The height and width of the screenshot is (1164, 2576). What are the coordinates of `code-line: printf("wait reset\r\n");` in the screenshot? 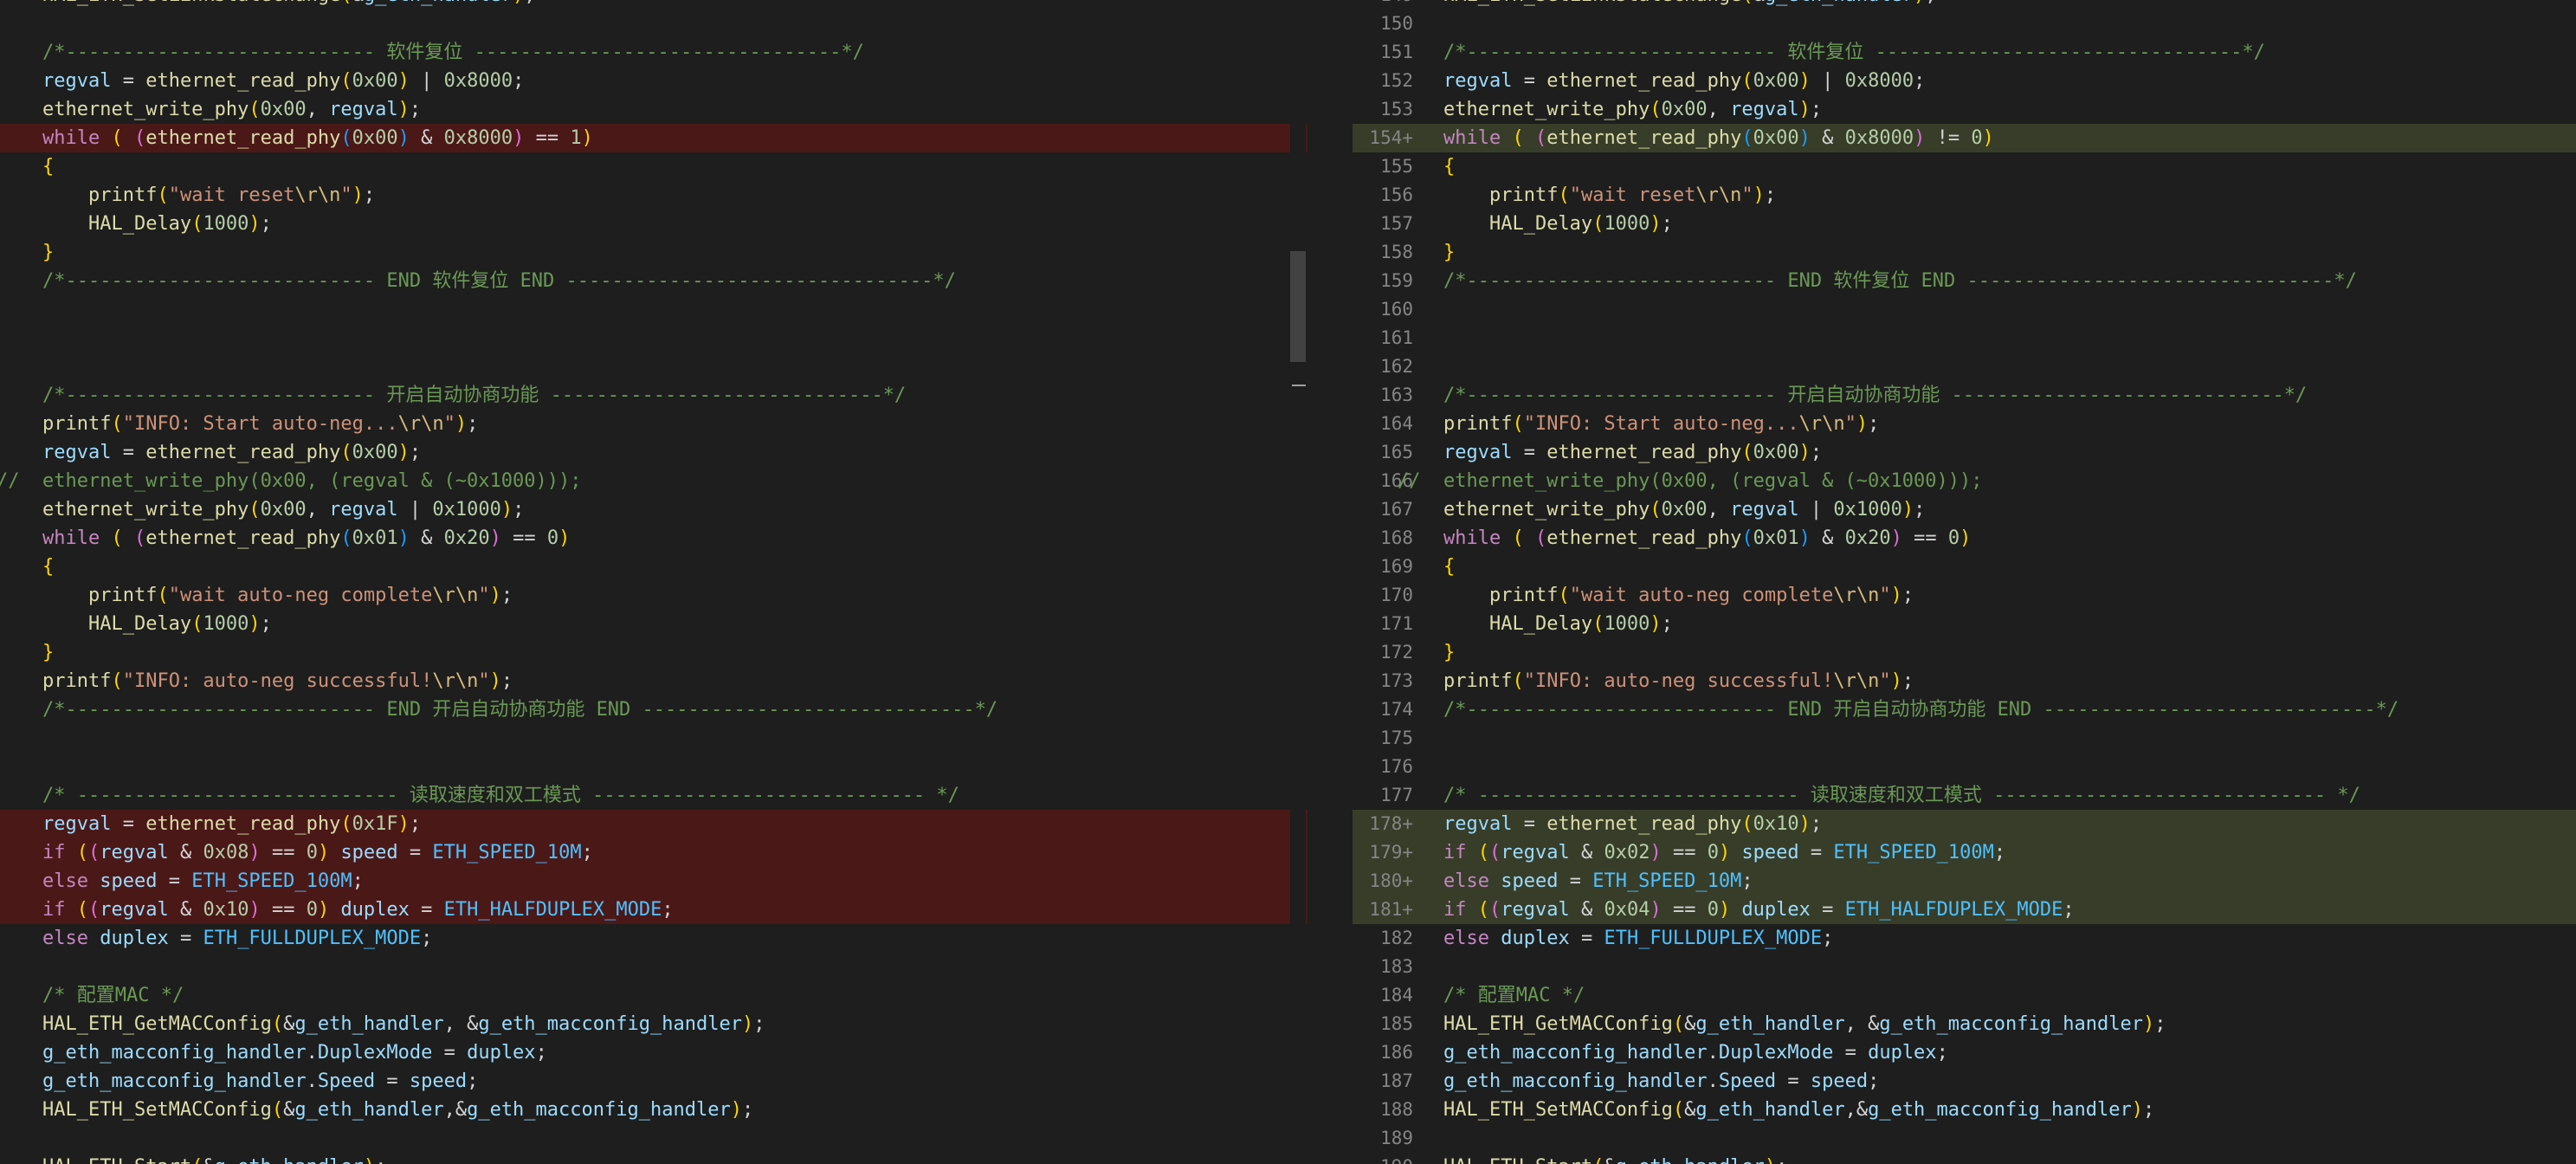 It's located at (653, 195).